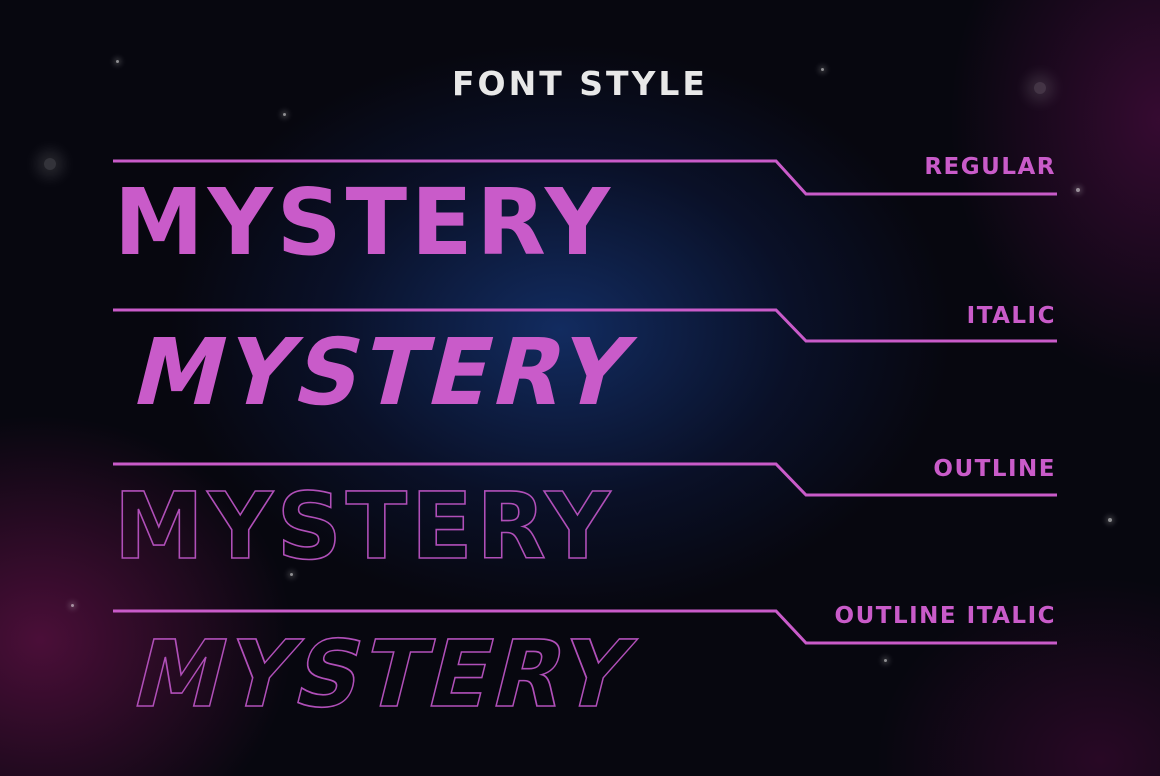 Image resolution: width=1160 pixels, height=776 pixels. What do you see at coordinates (990, 167) in the screenshot?
I see `style-label-regular: REGULAR` at bounding box center [990, 167].